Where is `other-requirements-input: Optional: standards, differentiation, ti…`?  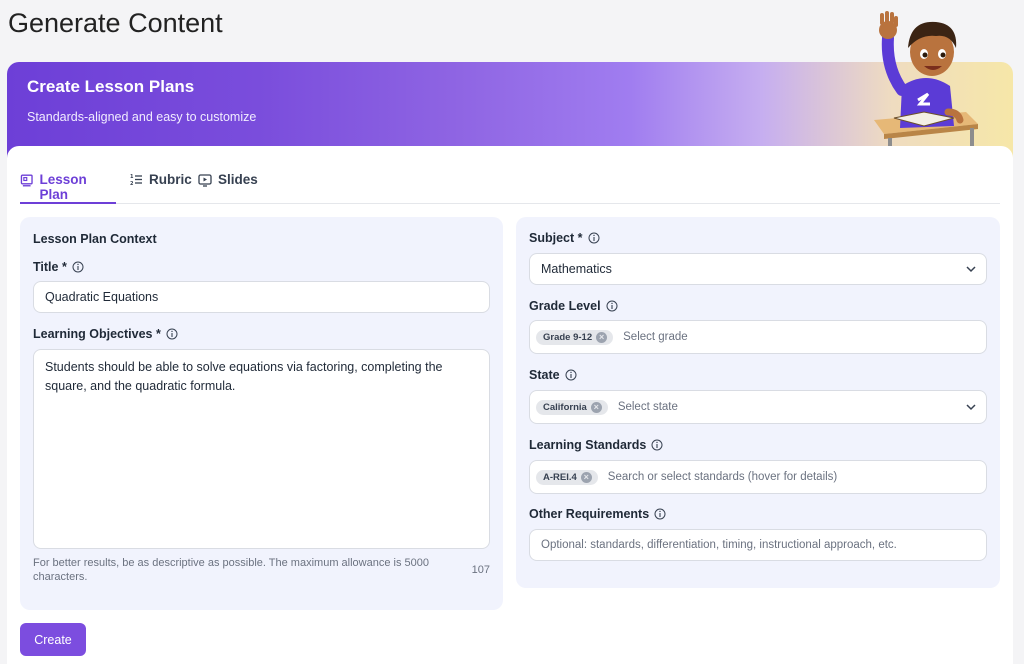 other-requirements-input: Optional: standards, differentiation, ti… is located at coordinates (758, 545).